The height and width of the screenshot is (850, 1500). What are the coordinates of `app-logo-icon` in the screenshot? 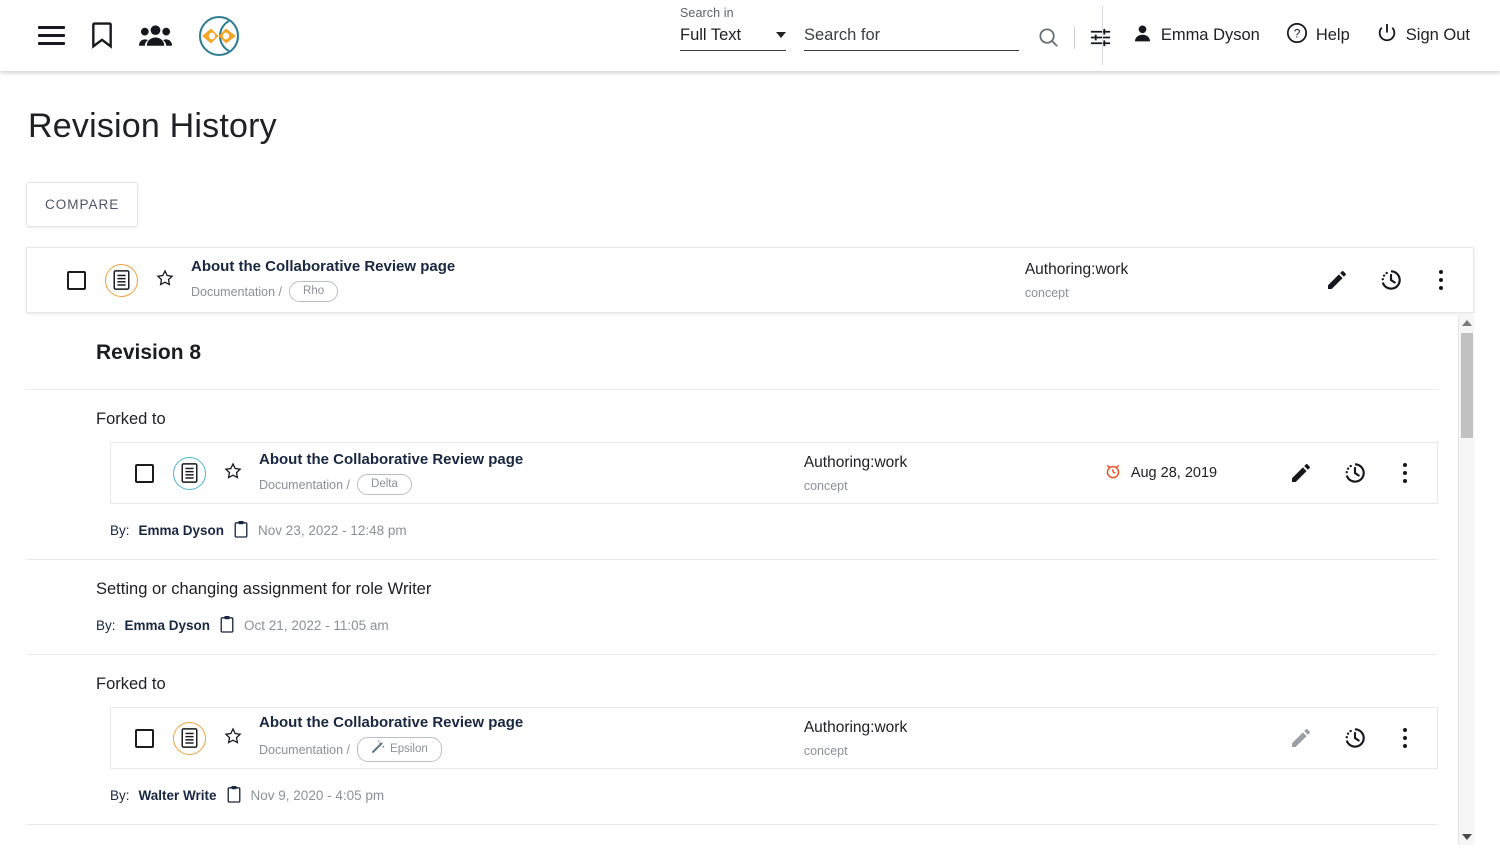 It's located at (219, 36).